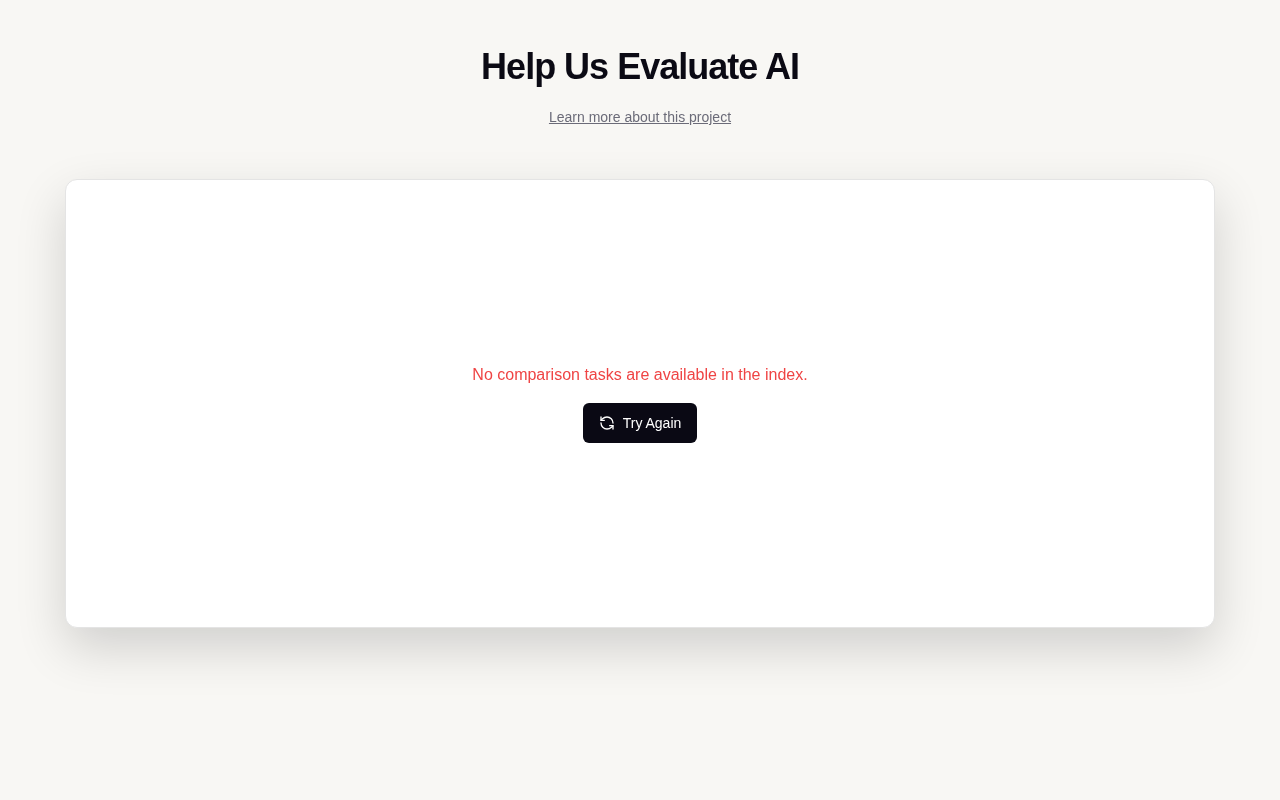  What do you see at coordinates (640, 374) in the screenshot?
I see `error-message: No comparison tasks are available in the index.` at bounding box center [640, 374].